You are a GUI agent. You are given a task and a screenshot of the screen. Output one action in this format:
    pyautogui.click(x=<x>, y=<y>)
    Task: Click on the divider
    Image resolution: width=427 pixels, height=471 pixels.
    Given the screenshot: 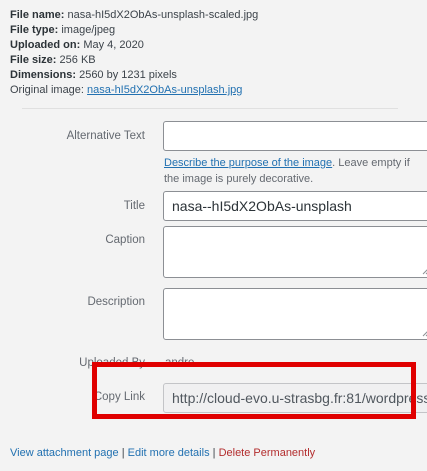 What is the action you would take?
    pyautogui.click(x=210, y=108)
    